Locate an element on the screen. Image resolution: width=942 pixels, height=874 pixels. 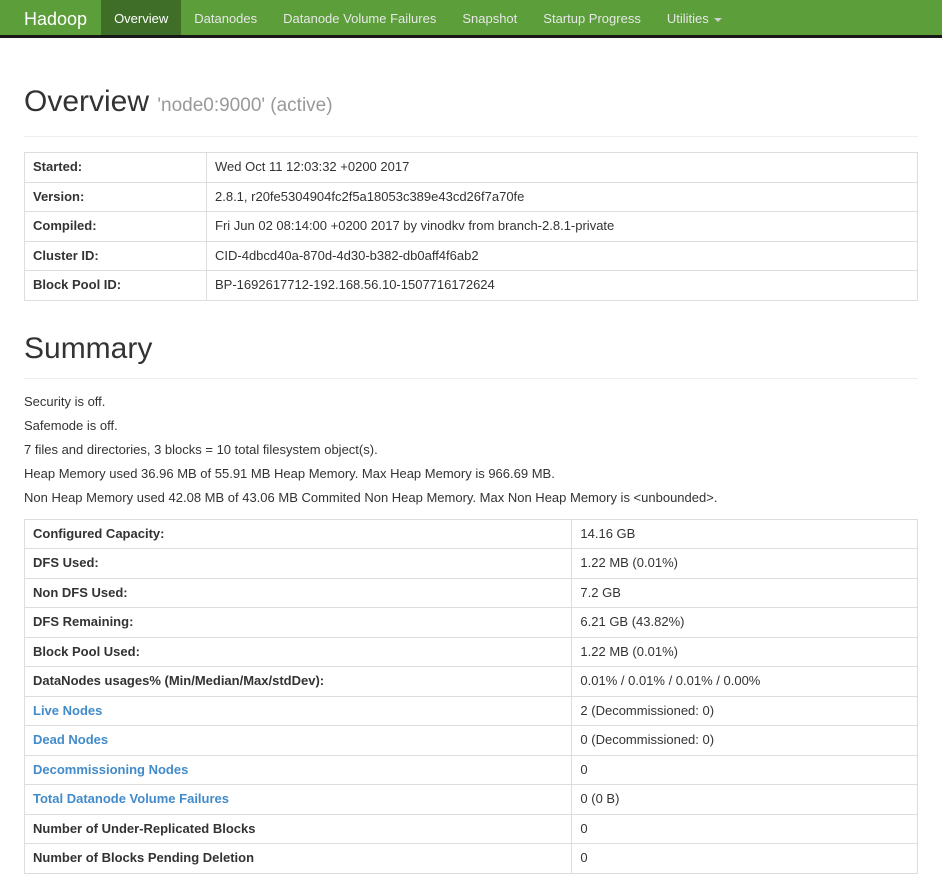
row-label-cell: Number of Blocks Pending Deletion is located at coordinates (298, 858).